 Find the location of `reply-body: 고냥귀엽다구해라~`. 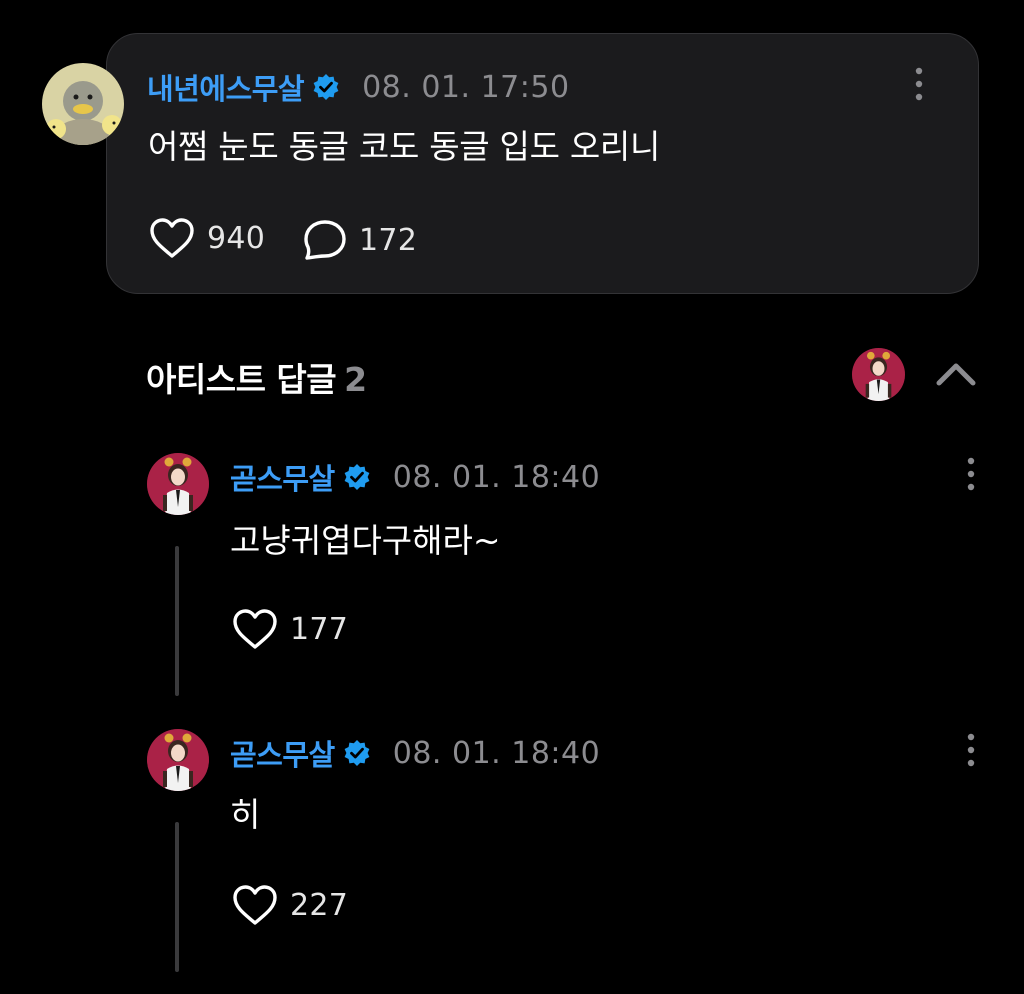

reply-body: 고냥귀엽다구해라~ is located at coordinates (365, 540).